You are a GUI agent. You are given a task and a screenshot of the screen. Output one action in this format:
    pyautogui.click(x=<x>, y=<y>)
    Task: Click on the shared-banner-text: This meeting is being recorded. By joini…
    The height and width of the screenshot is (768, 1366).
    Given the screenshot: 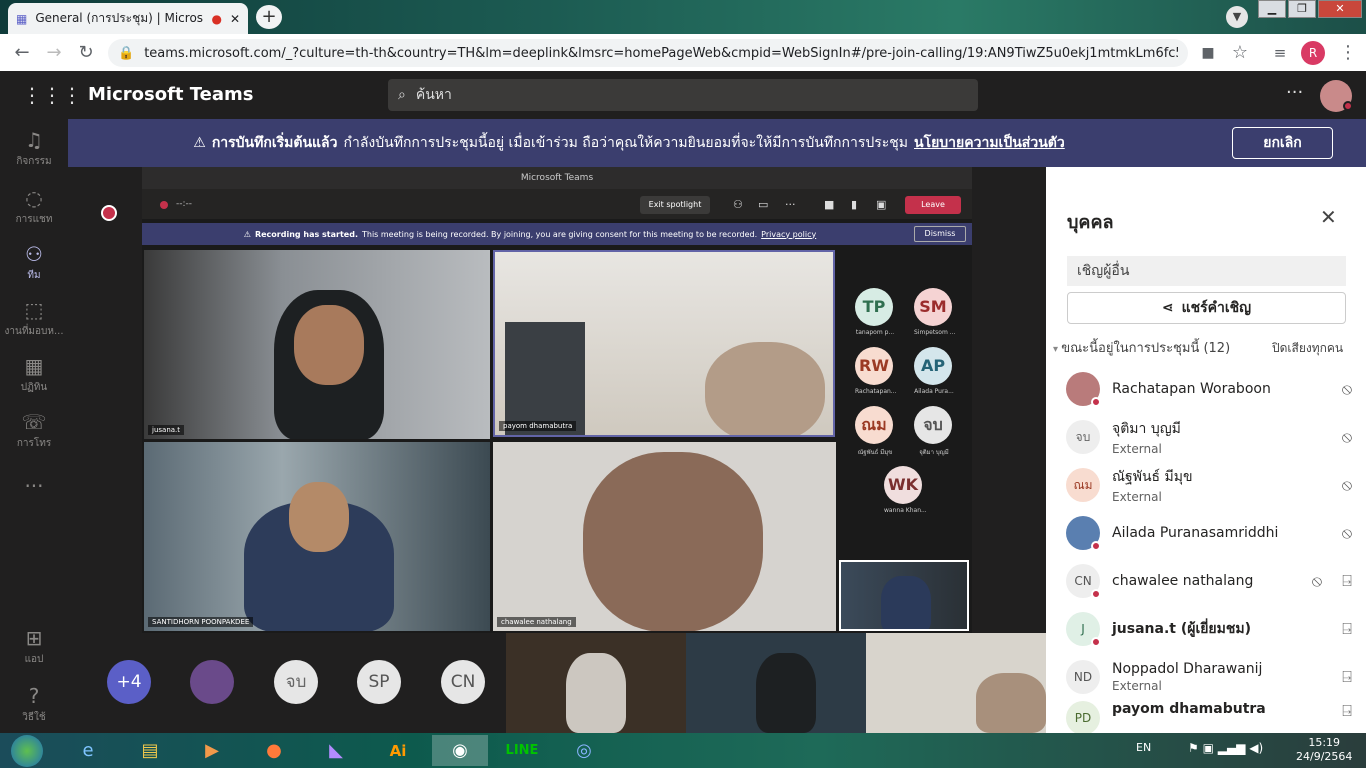 What is the action you would take?
    pyautogui.click(x=559, y=234)
    